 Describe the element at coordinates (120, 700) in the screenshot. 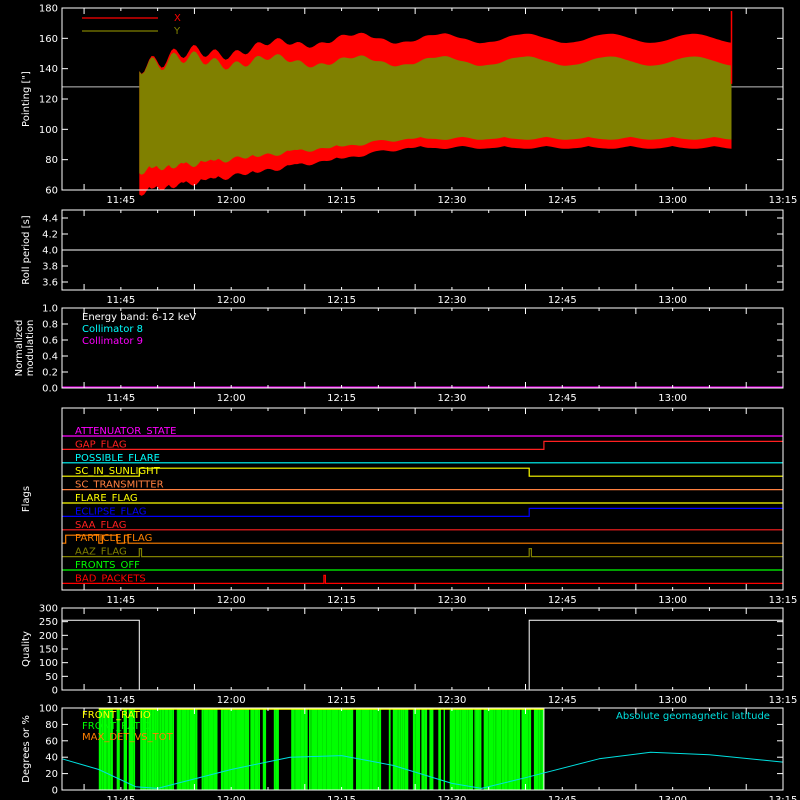

I see `quality-xtick-label: 11:45` at that location.